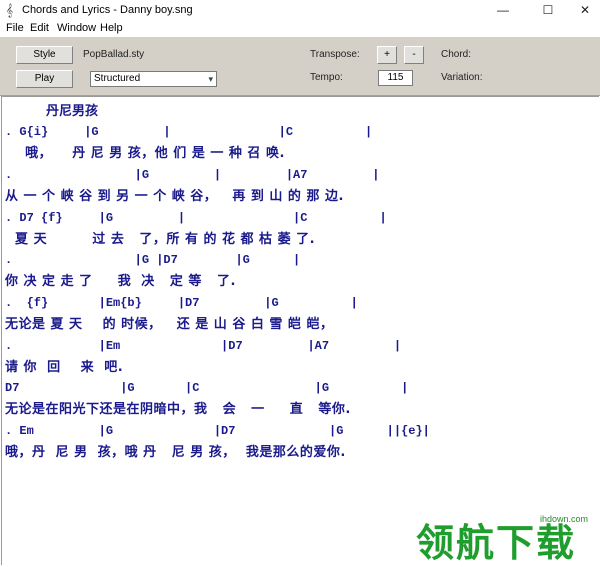 The width and height of the screenshot is (600, 567). What do you see at coordinates (210, 79) in the screenshot?
I see `chevron-down-icon: ▾` at bounding box center [210, 79].